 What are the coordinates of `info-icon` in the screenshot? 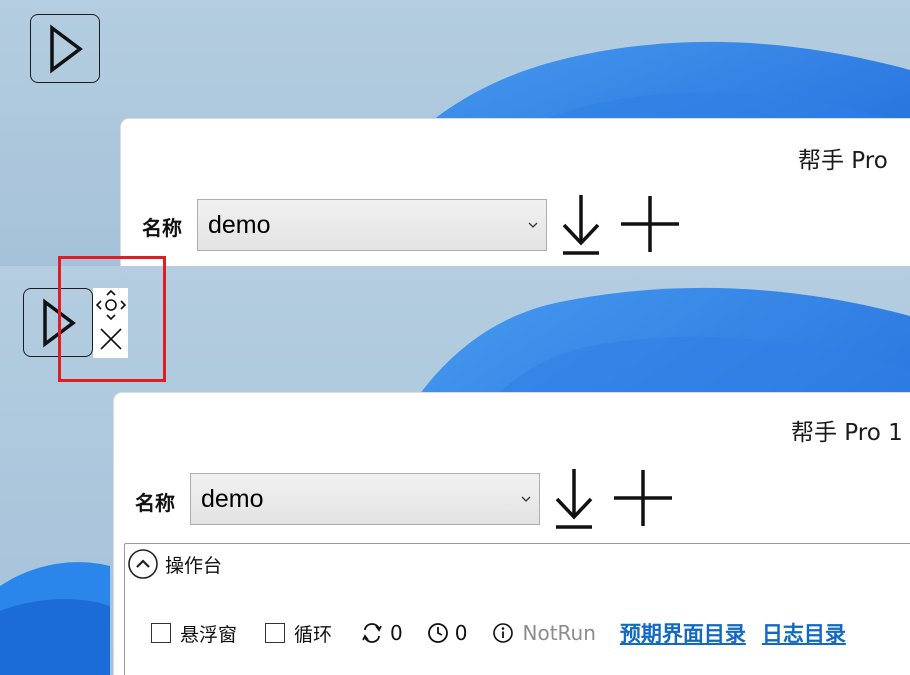 It's located at (502, 633).